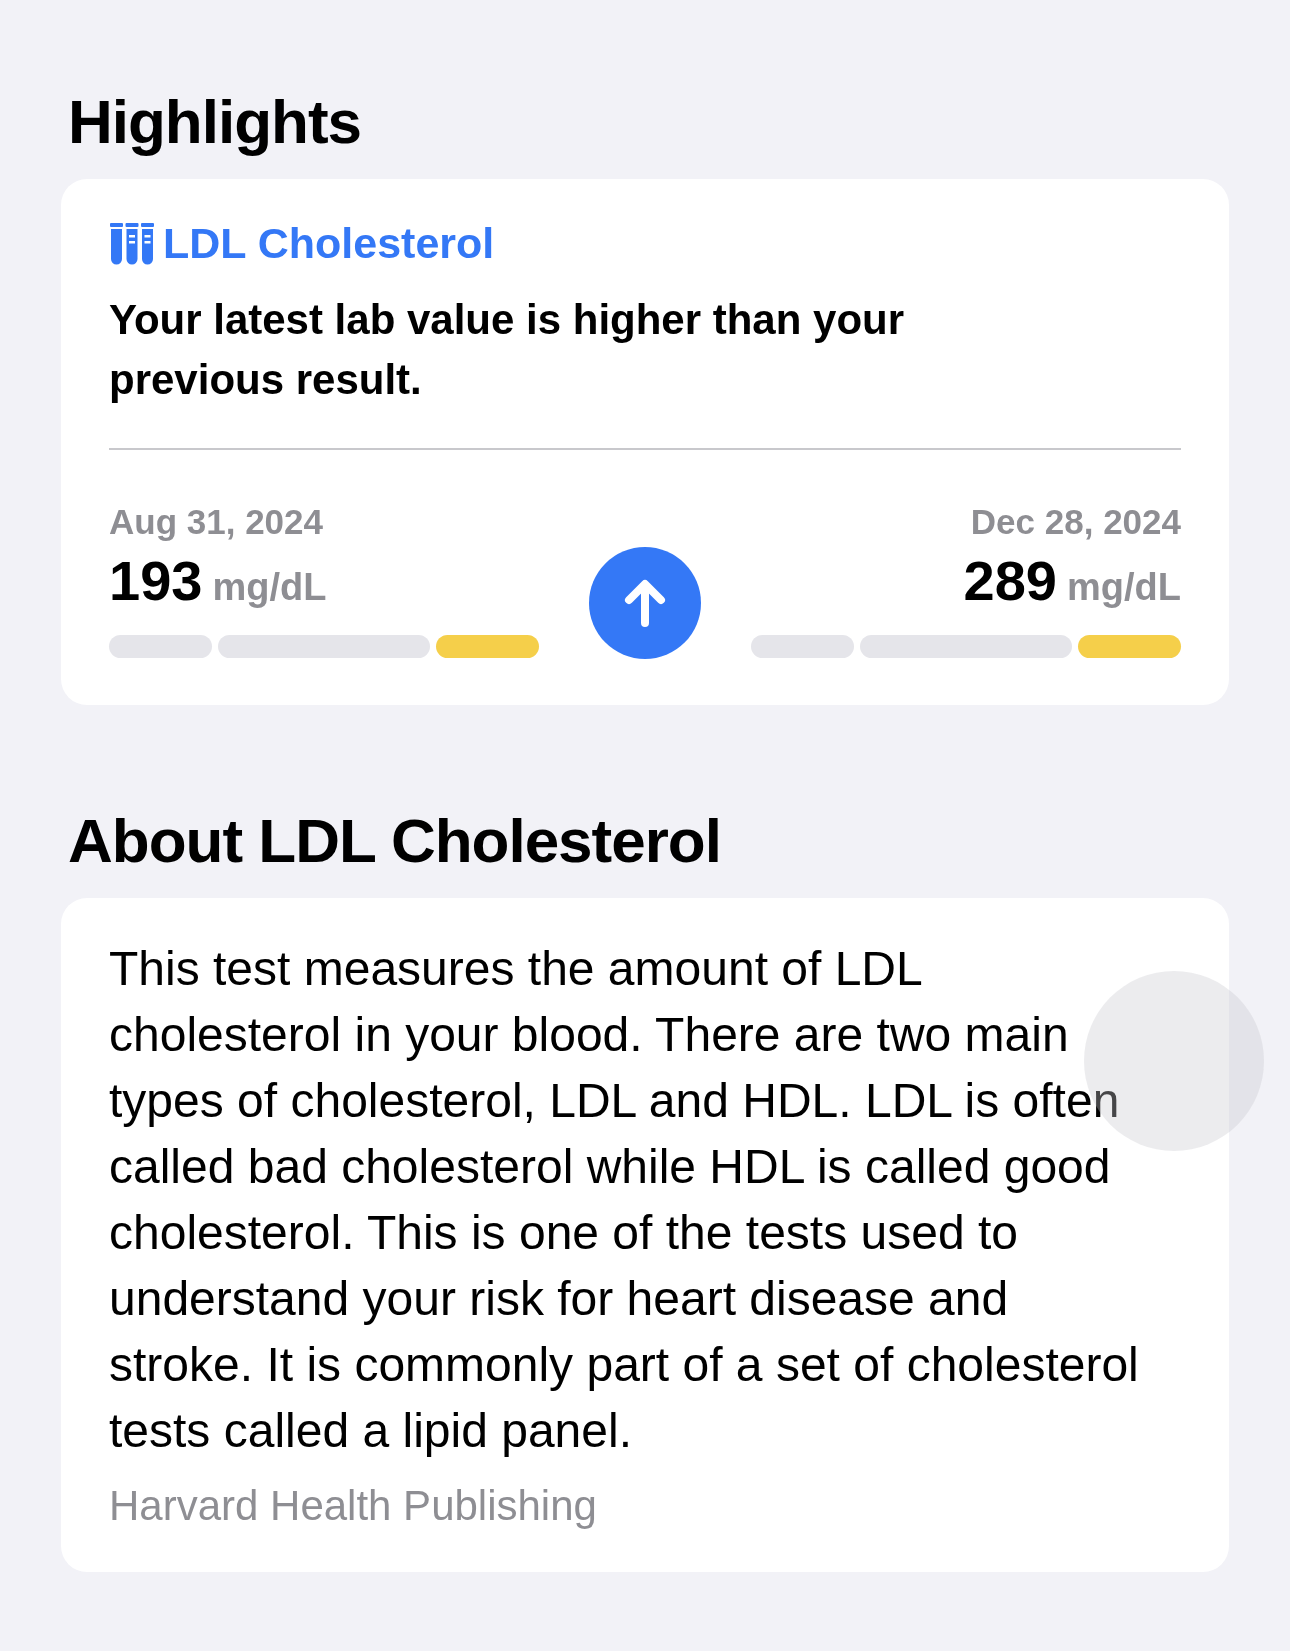 The height and width of the screenshot is (1651, 1290). Describe the element at coordinates (132, 243) in the screenshot. I see `test-tubes-icon` at that location.